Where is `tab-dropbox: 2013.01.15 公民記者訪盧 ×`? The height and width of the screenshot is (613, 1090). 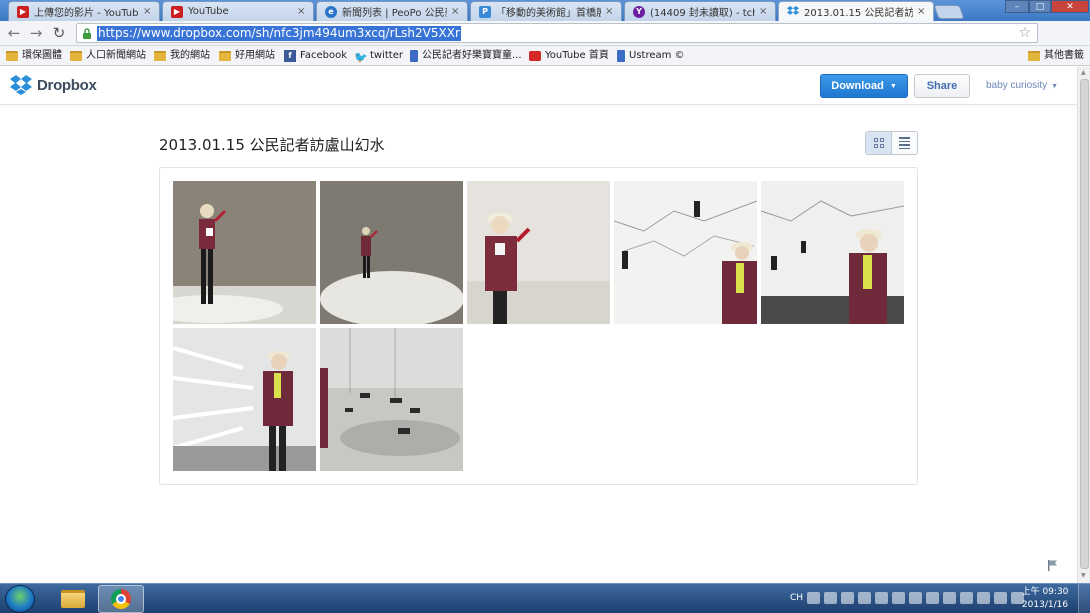
tab-dropbox: 2013.01.15 公民記者訪盧 × is located at coordinates (856, 11).